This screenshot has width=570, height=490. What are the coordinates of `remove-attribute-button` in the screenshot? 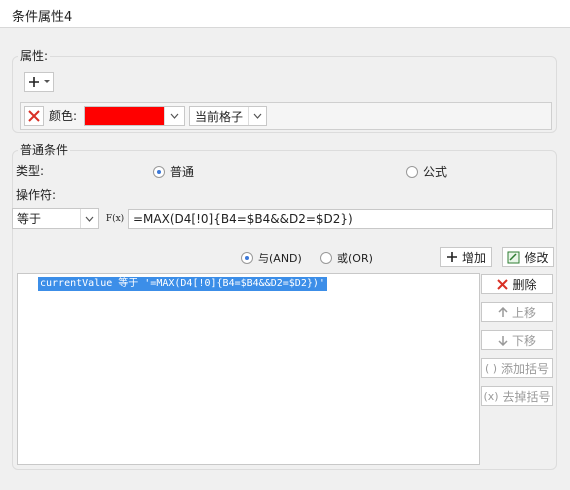 It's located at (34, 116).